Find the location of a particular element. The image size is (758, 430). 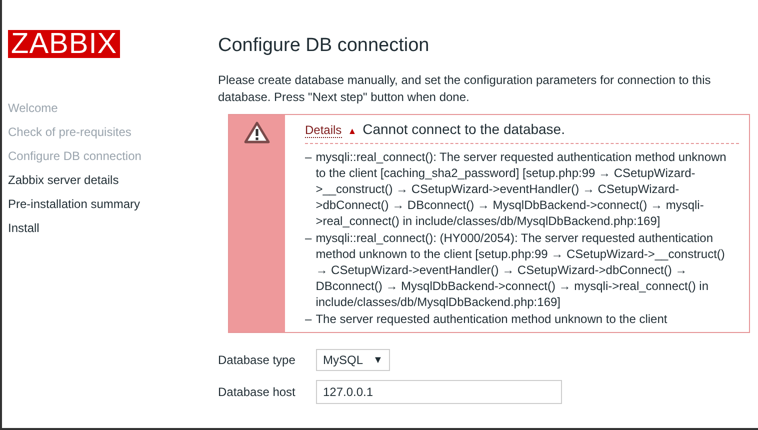

error-message: Cannot connect to the database. is located at coordinates (463, 129).